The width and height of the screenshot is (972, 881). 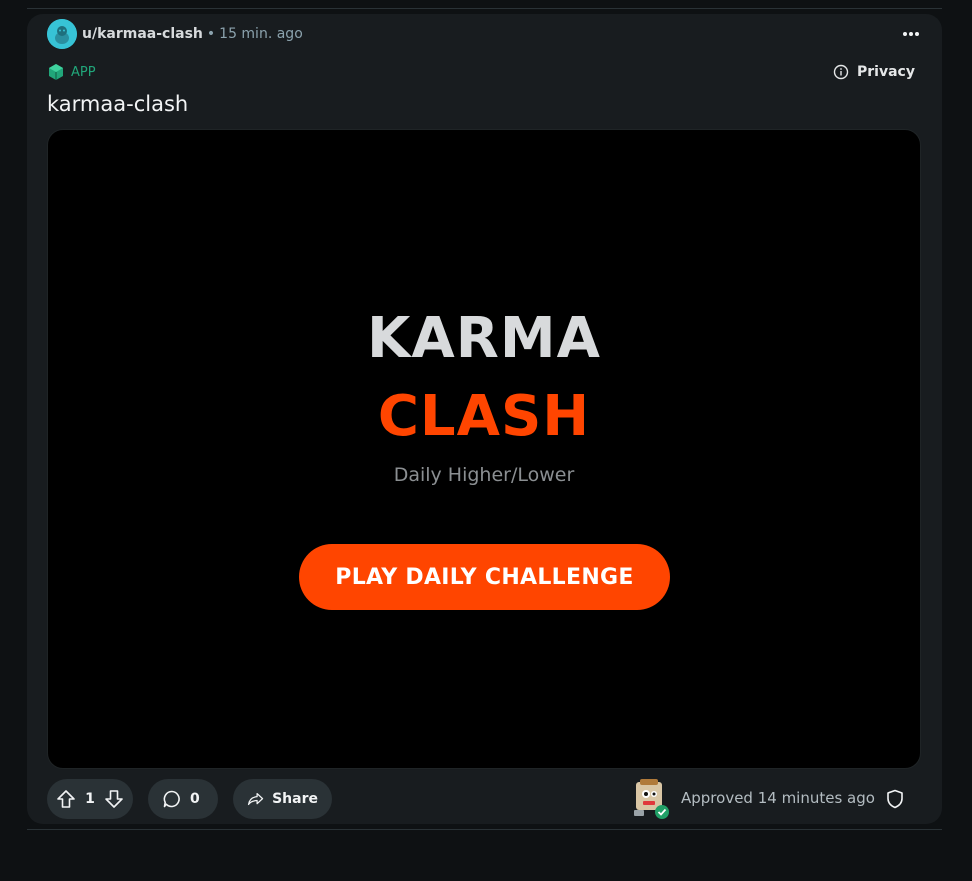 I want to click on author-avatar, so click(x=62, y=34).